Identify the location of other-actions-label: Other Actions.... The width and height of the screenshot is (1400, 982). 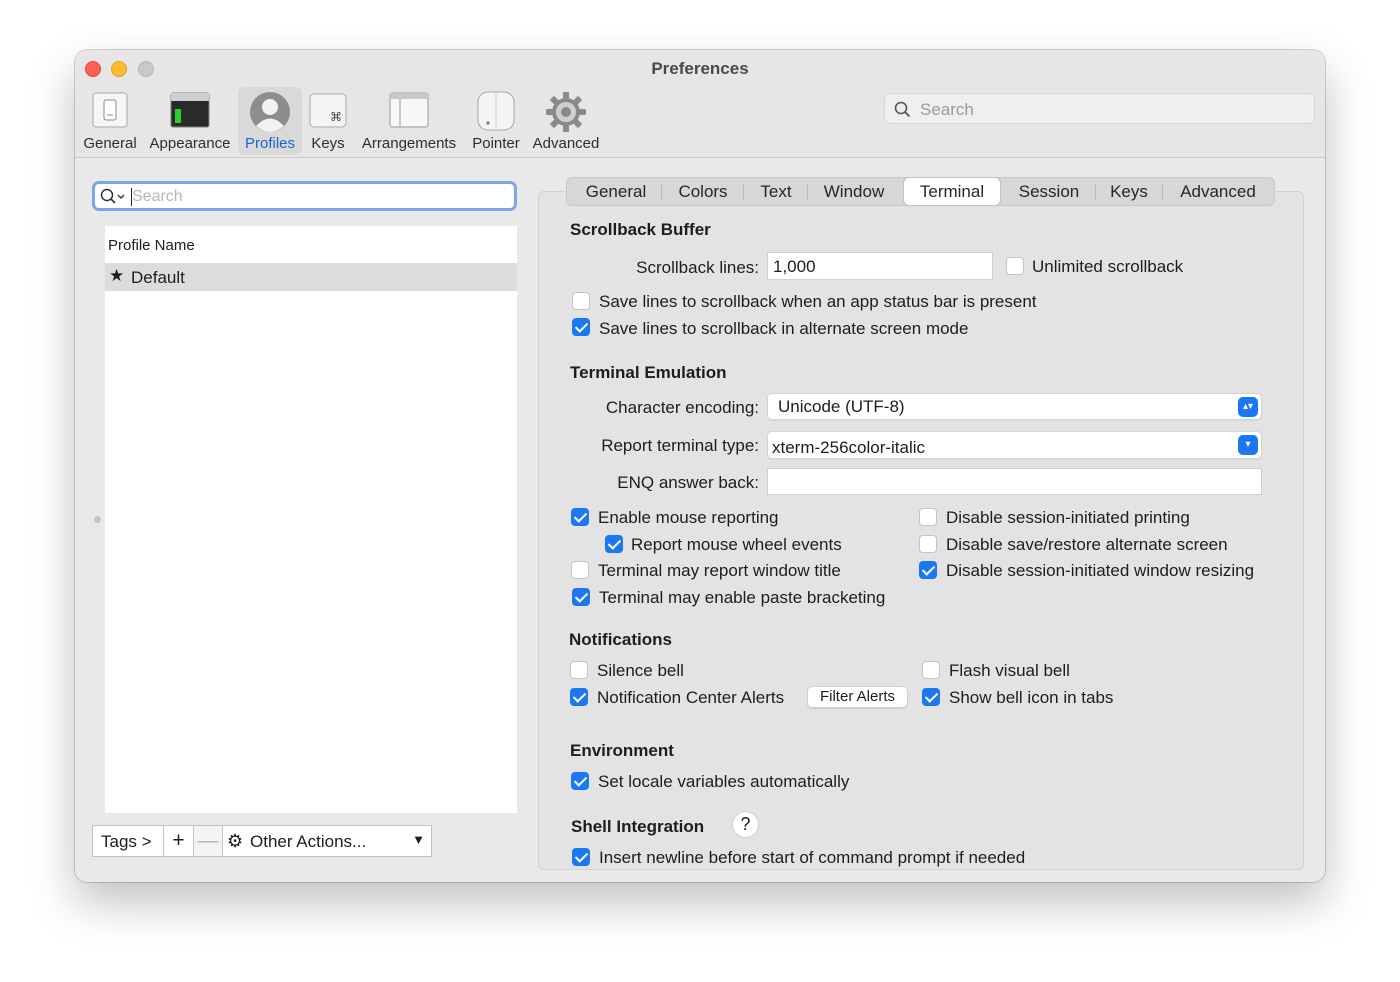
(308, 841).